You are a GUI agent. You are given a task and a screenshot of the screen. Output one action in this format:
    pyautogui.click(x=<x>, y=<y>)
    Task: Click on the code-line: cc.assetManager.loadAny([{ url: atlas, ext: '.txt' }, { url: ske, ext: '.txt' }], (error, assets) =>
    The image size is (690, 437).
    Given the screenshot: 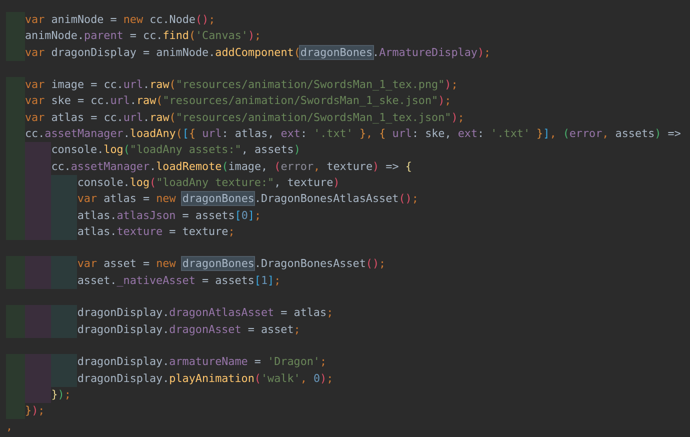 What is the action you would take?
    pyautogui.click(x=353, y=134)
    